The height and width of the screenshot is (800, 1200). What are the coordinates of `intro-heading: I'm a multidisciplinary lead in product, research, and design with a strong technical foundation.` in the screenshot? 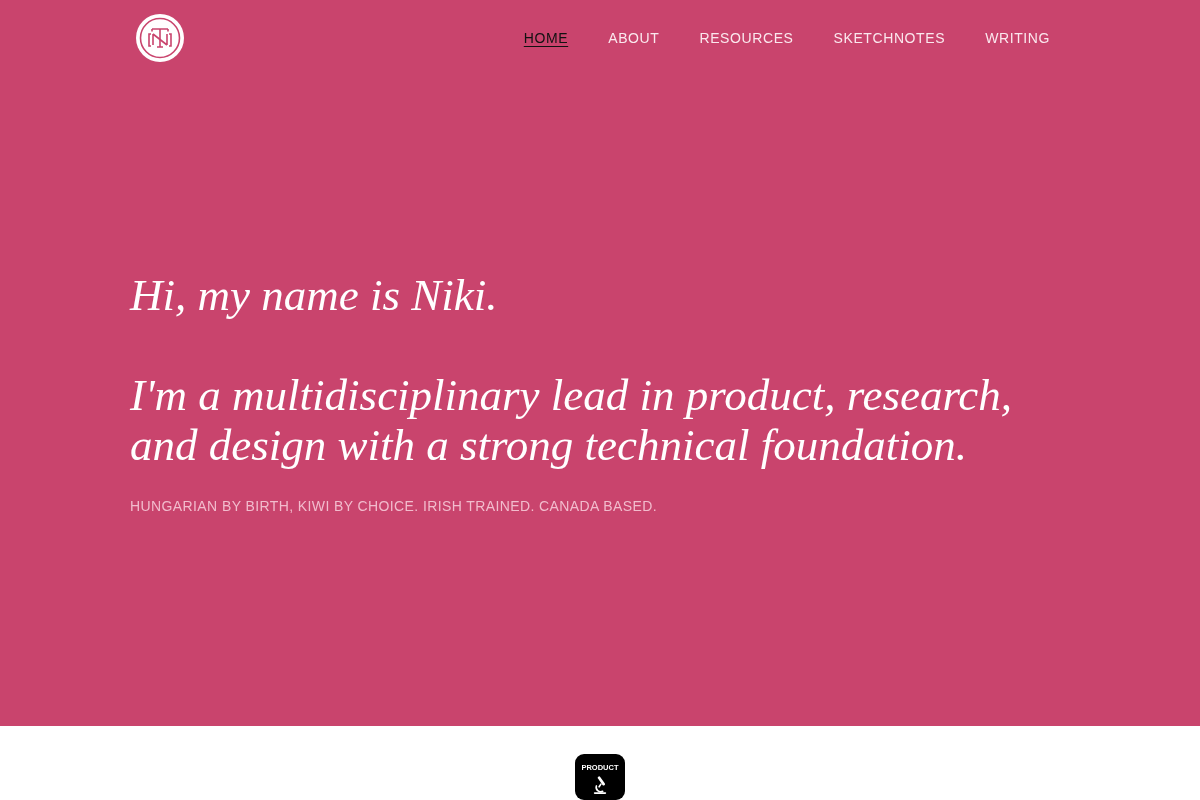 It's located at (571, 420).